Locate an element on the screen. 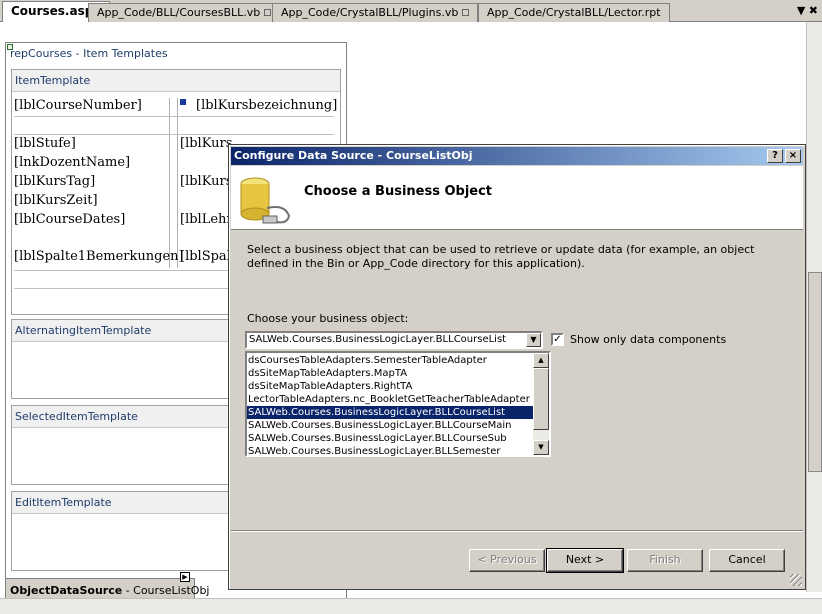 The width and height of the screenshot is (822, 614). label-kurs-zeit: [lblKursZeit] is located at coordinates (56, 200).